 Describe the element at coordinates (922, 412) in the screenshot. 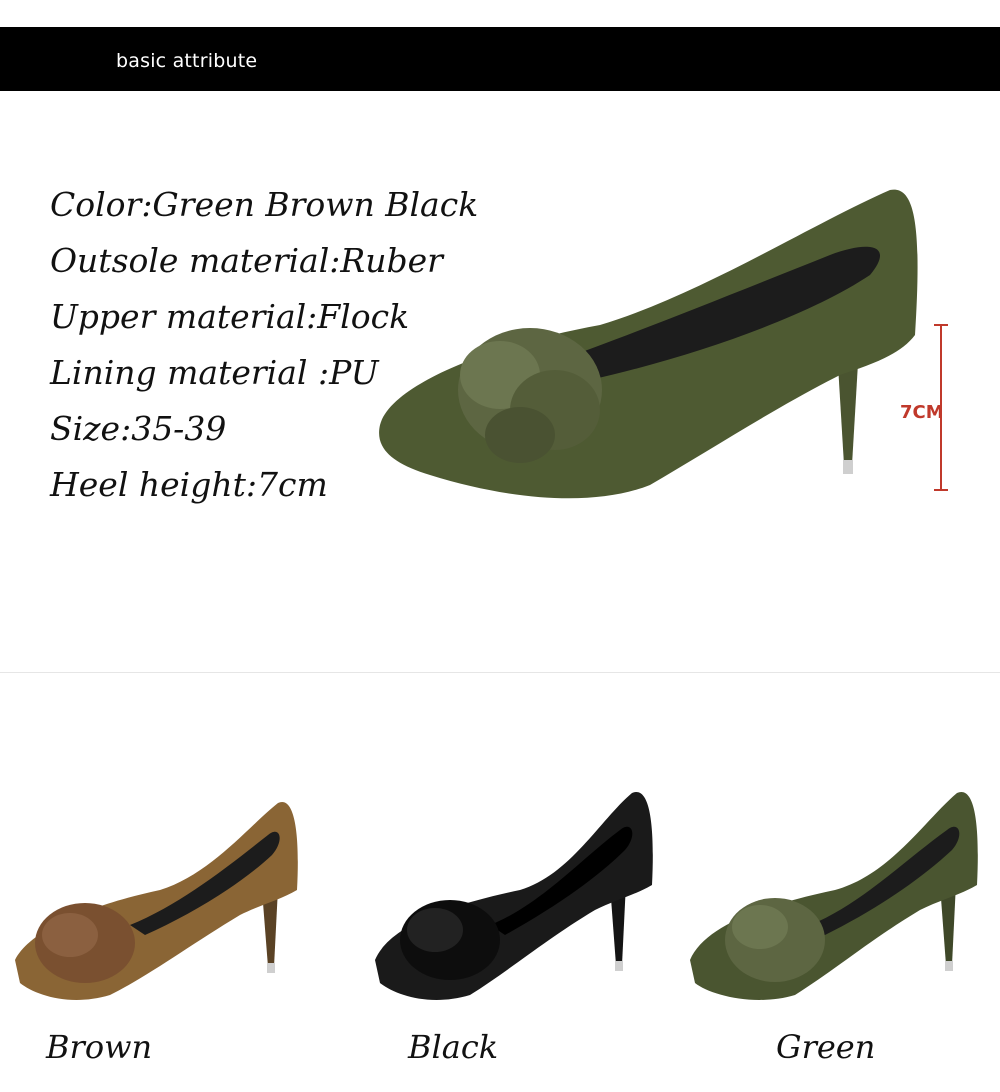

I see `measure-label: 7CM` at that location.